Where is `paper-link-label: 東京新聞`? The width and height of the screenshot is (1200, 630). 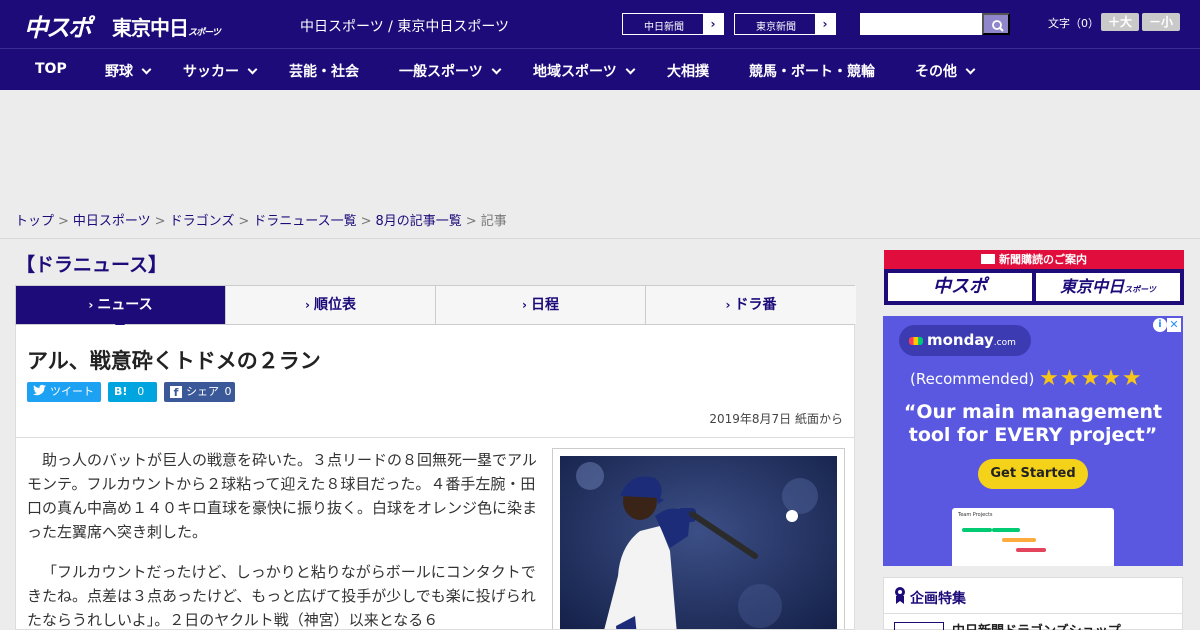 paper-link-label: 東京新聞 is located at coordinates (776, 27).